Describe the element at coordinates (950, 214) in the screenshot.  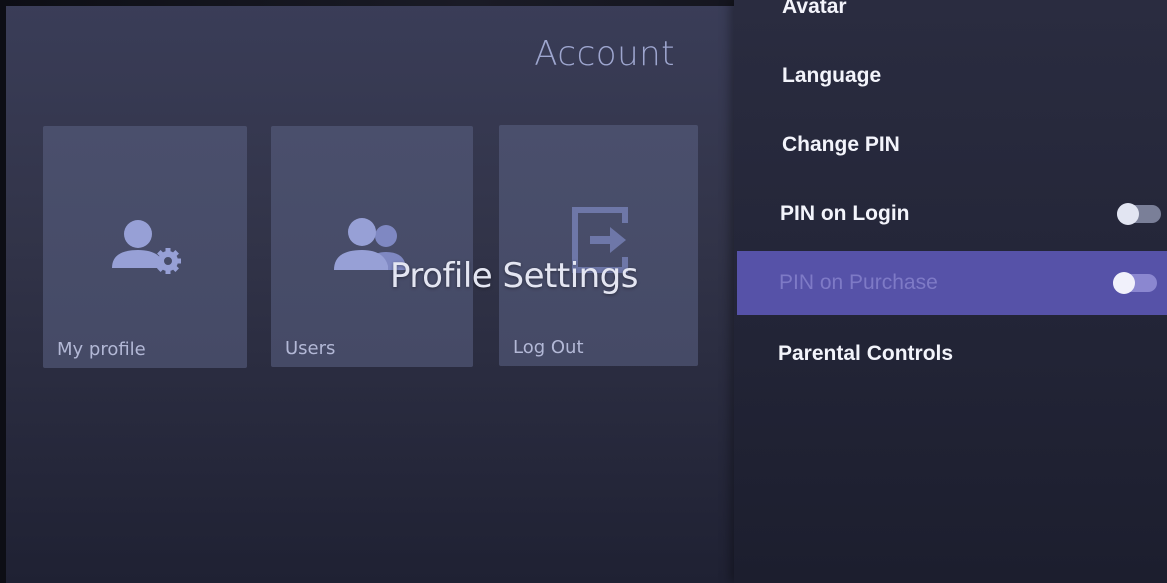
I see `menu-item-pin-on-login: PIN on Login` at that location.